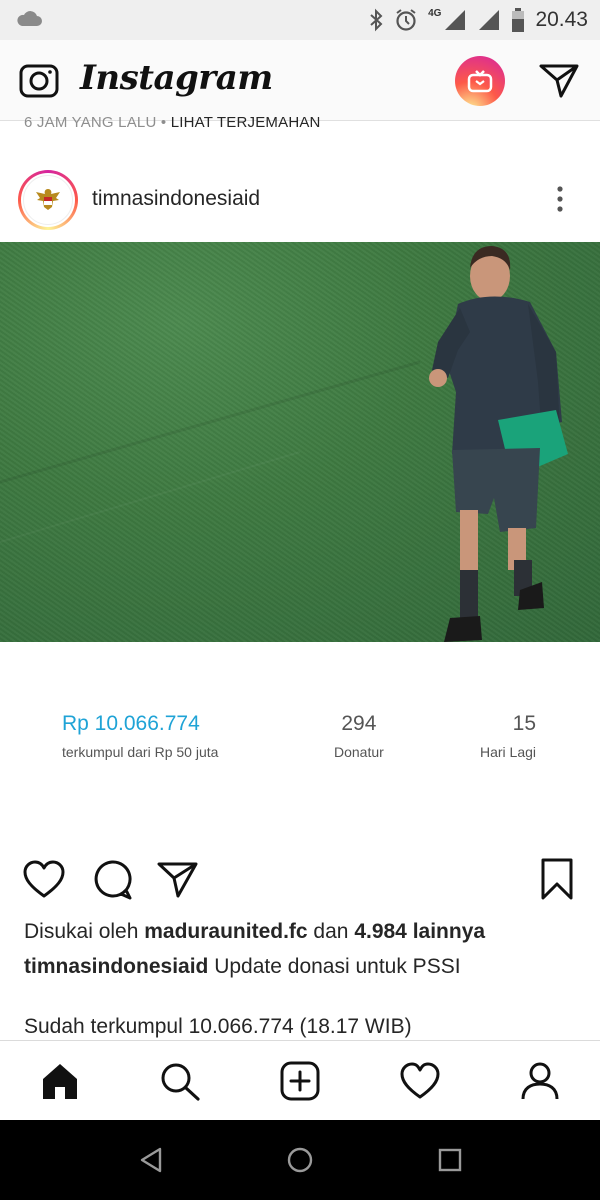  Describe the element at coordinates (178, 880) in the screenshot. I see `share-icon` at that location.